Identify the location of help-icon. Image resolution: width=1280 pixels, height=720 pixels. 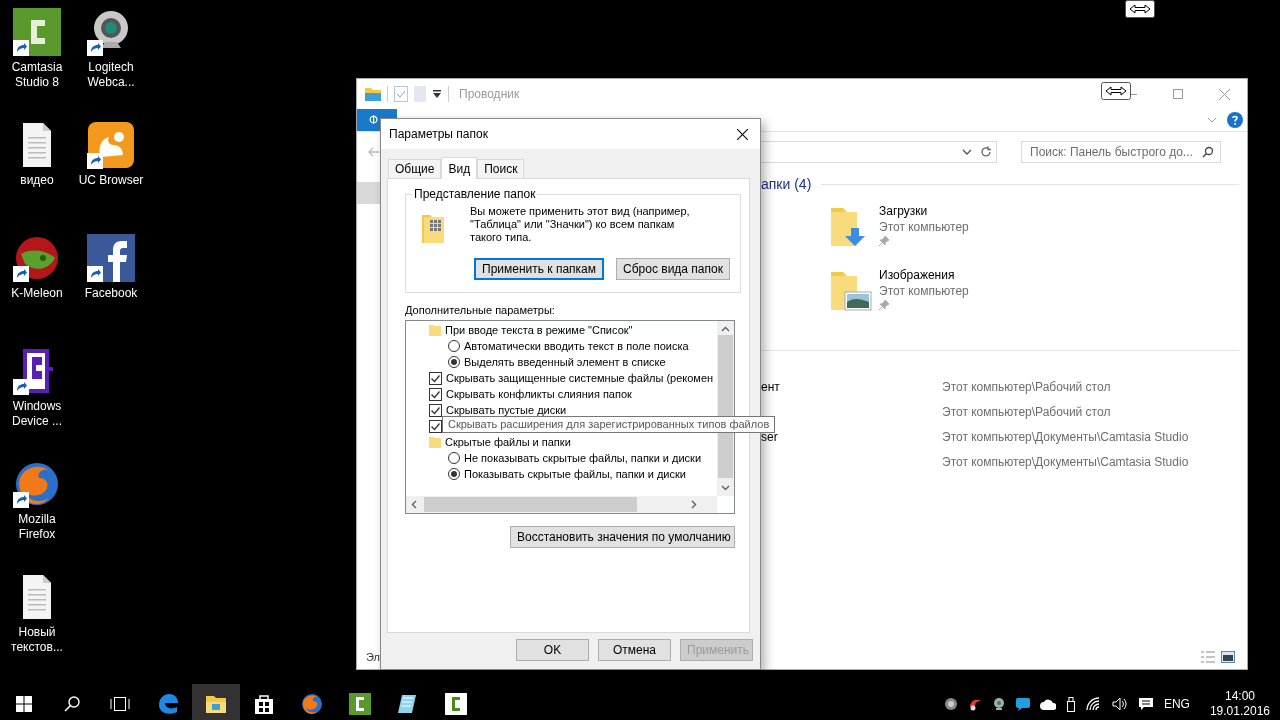
(1235, 120).